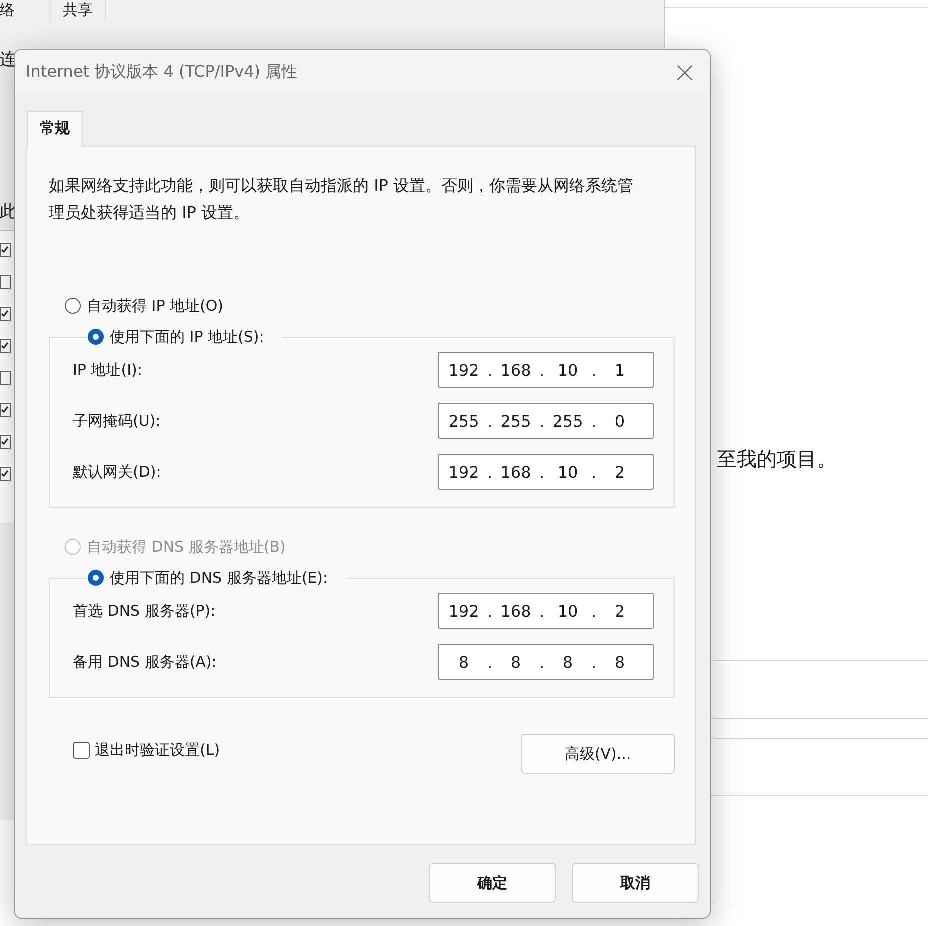  What do you see at coordinates (145, 662) in the screenshot?
I see `field-label: 备用 DNS 服务器(A):` at bounding box center [145, 662].